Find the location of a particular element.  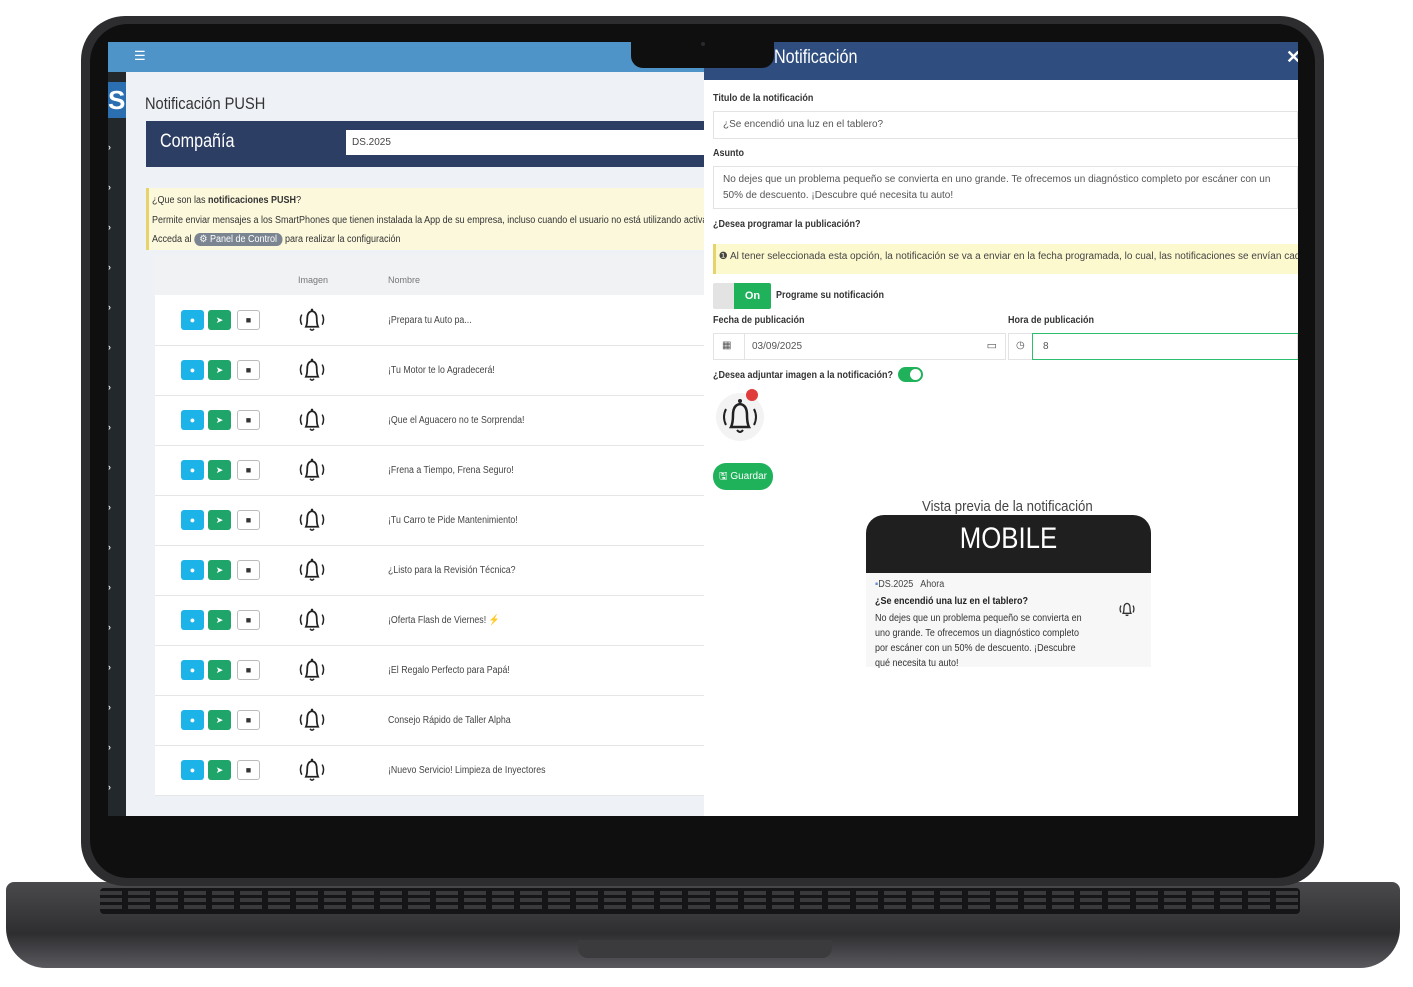

schedule-toggle-label: Programe su notificación is located at coordinates (830, 295).